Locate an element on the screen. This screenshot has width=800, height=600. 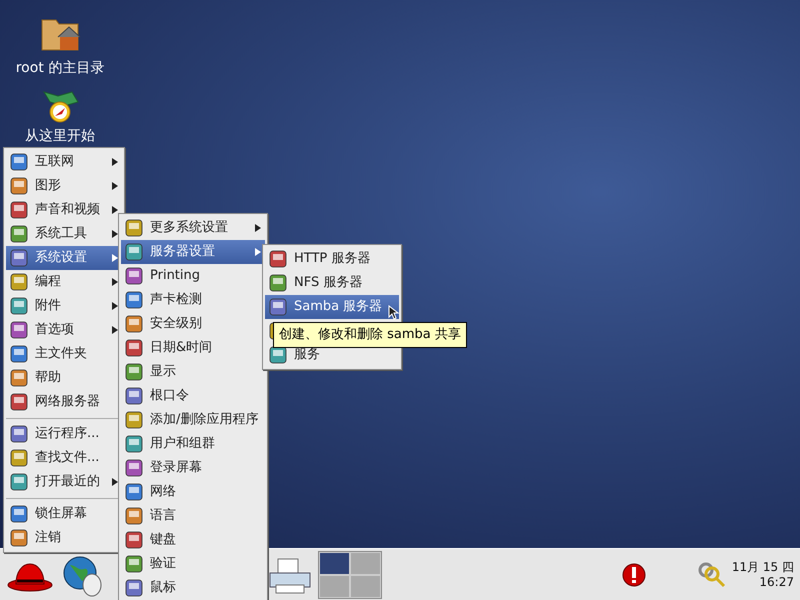
menu-item: 声音和视频 is located at coordinates (64, 210).